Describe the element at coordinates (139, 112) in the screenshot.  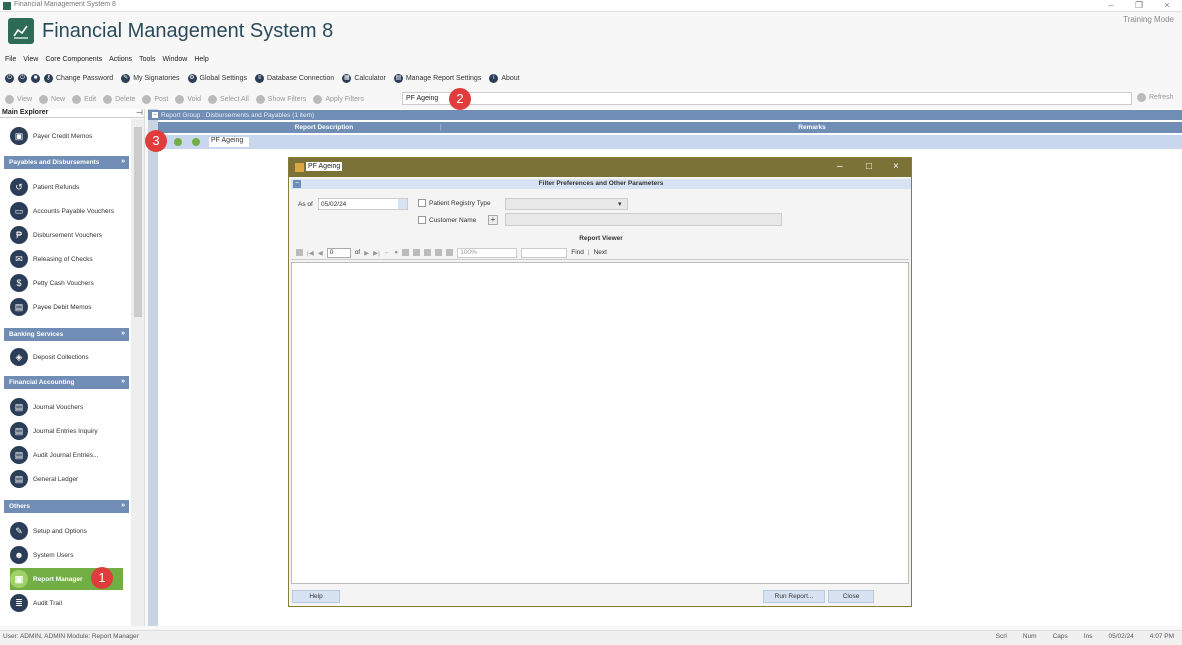
I see `pin-icon: ⊣` at that location.